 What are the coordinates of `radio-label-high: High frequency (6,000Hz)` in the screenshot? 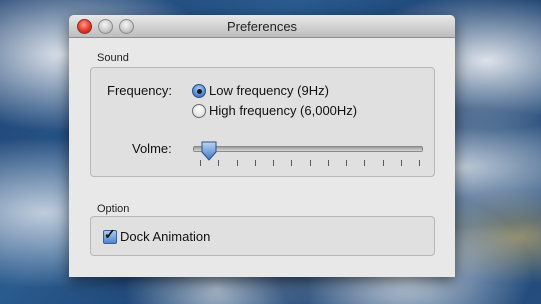 It's located at (283, 110).